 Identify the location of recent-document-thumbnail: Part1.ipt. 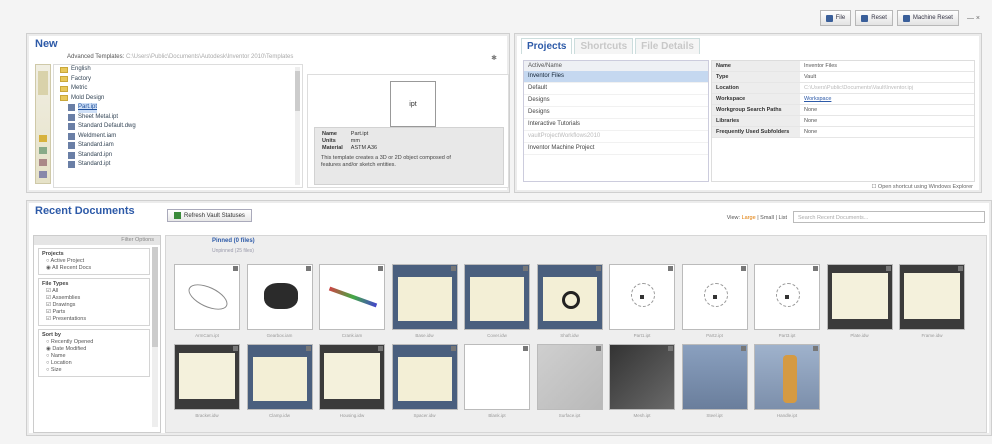
(642, 301).